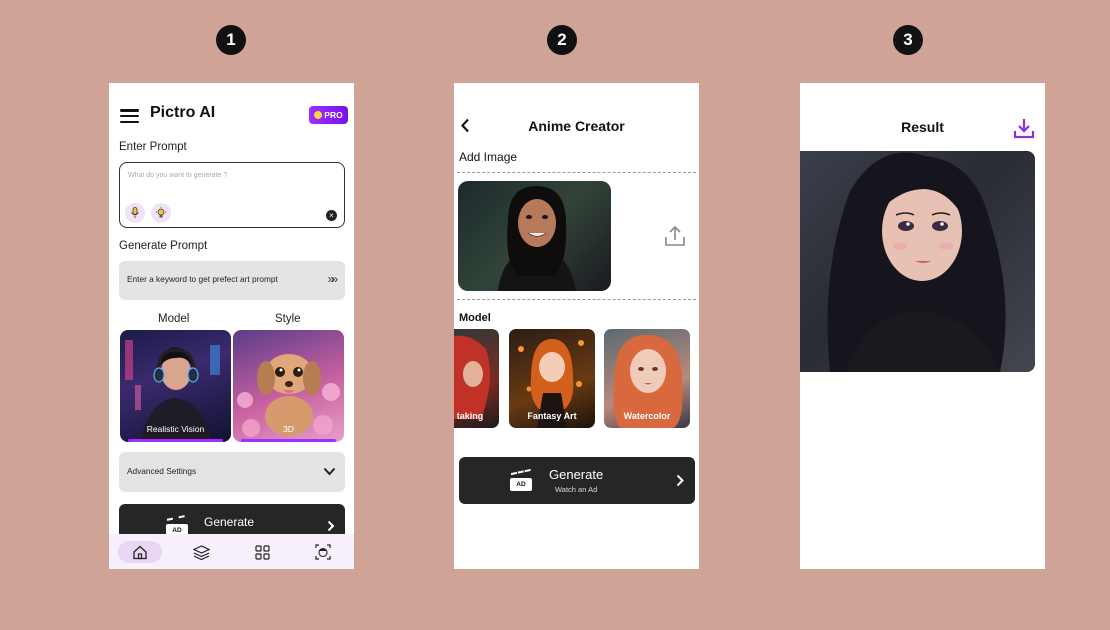 This screenshot has height=630, width=1110. What do you see at coordinates (232, 472) in the screenshot?
I see `advanced-settings-toggle: Advanced Settings` at bounding box center [232, 472].